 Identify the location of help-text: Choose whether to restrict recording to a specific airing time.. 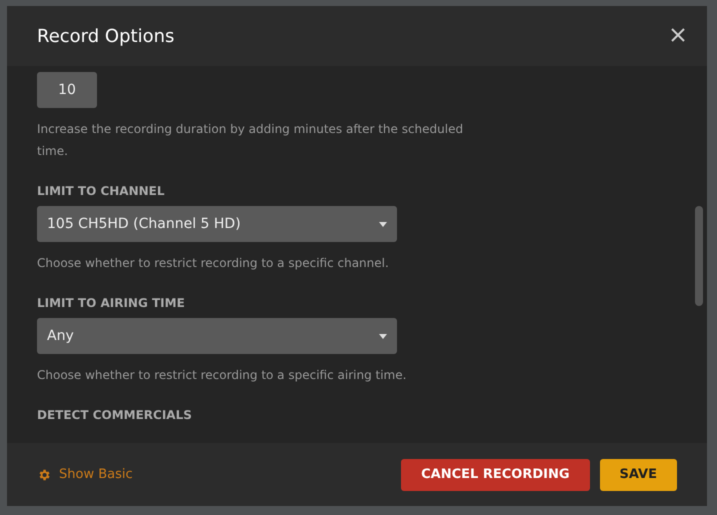
(222, 375).